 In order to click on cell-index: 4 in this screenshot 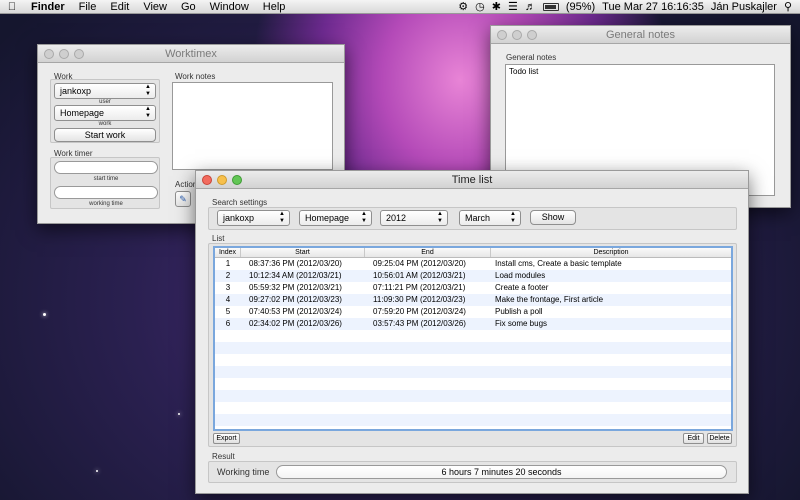, I will do `click(228, 299)`.